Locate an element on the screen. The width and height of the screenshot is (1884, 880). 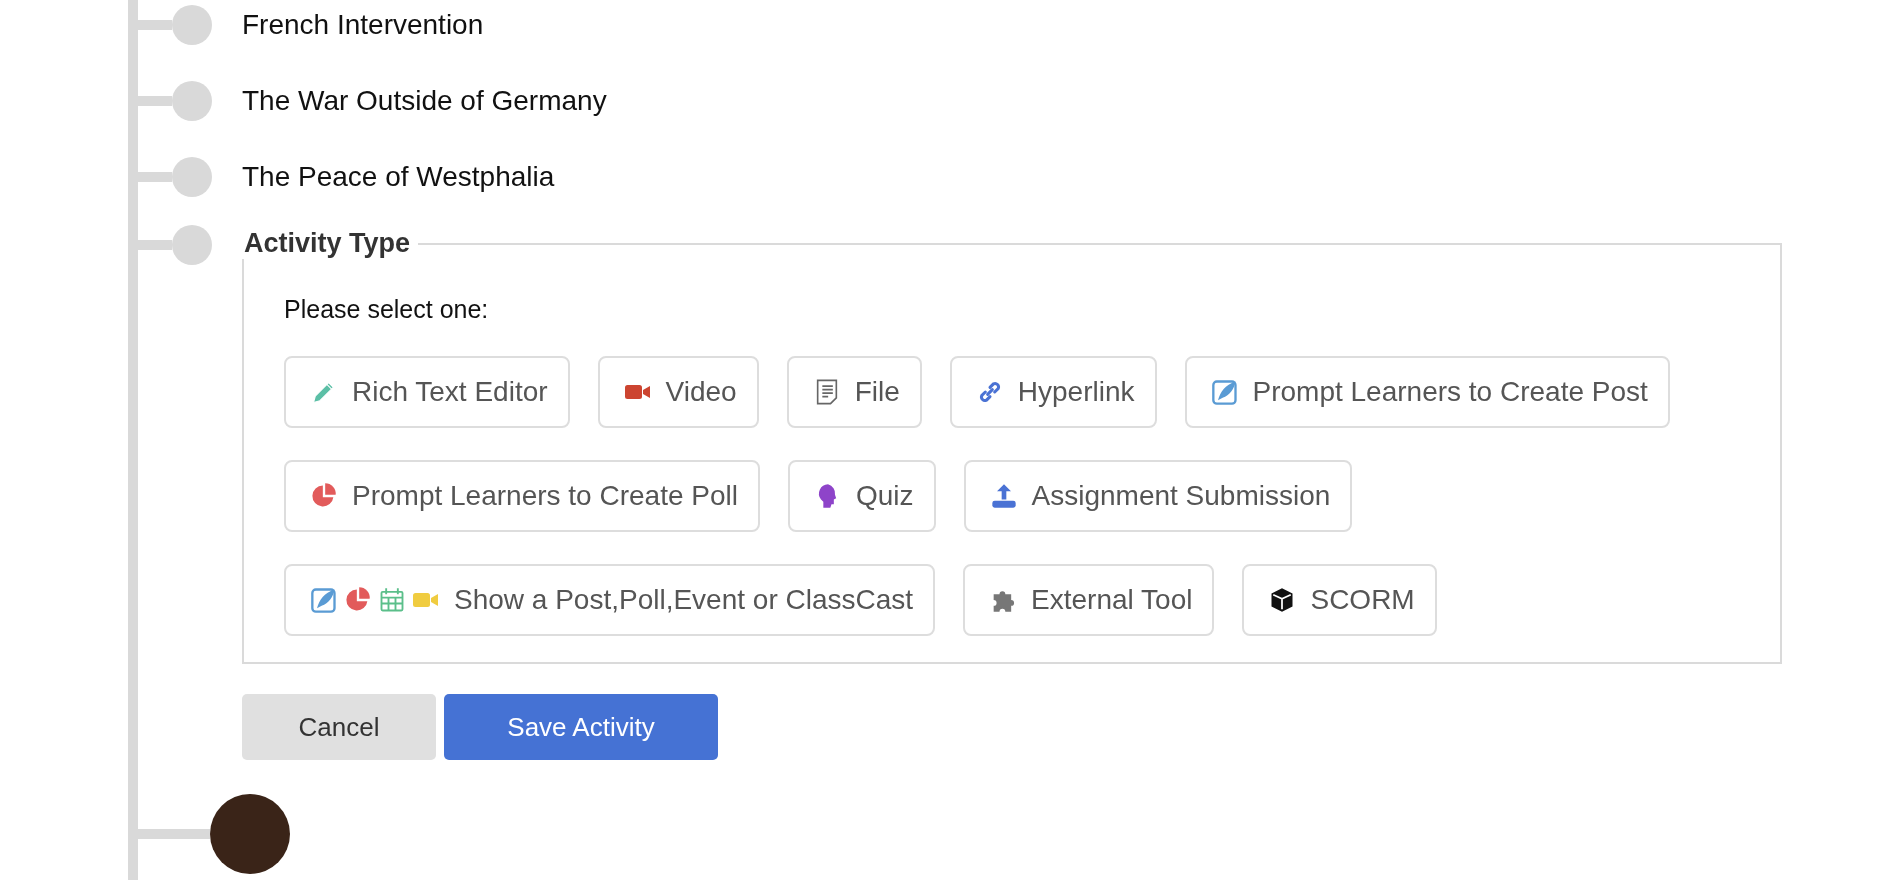
activity-option-button: Quiz is located at coordinates (861, 496).